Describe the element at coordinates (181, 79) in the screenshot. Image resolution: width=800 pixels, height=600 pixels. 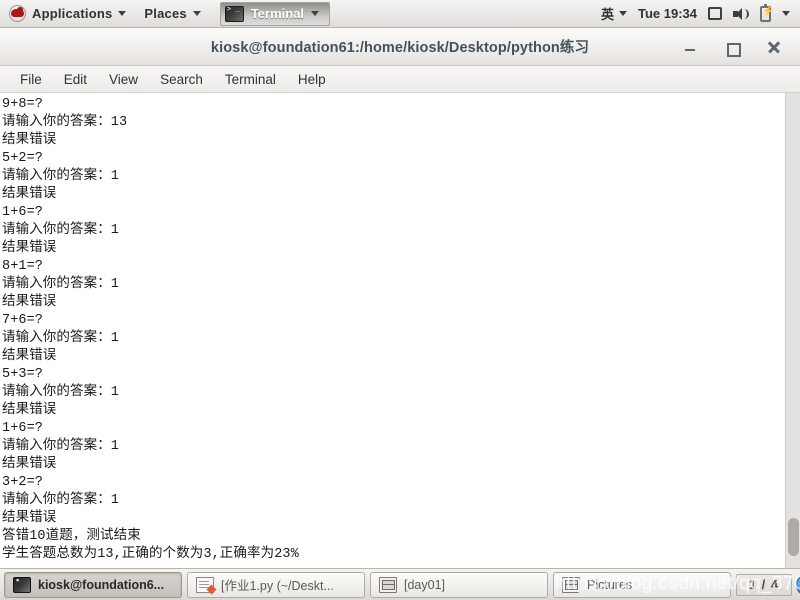
I see `menu-search: Search` at that location.